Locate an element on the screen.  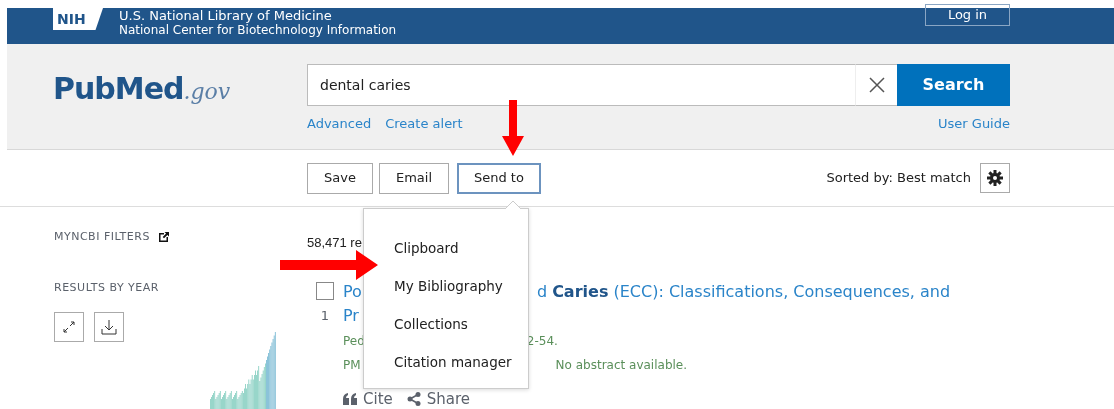
login-button: Log in is located at coordinates (967, 15).